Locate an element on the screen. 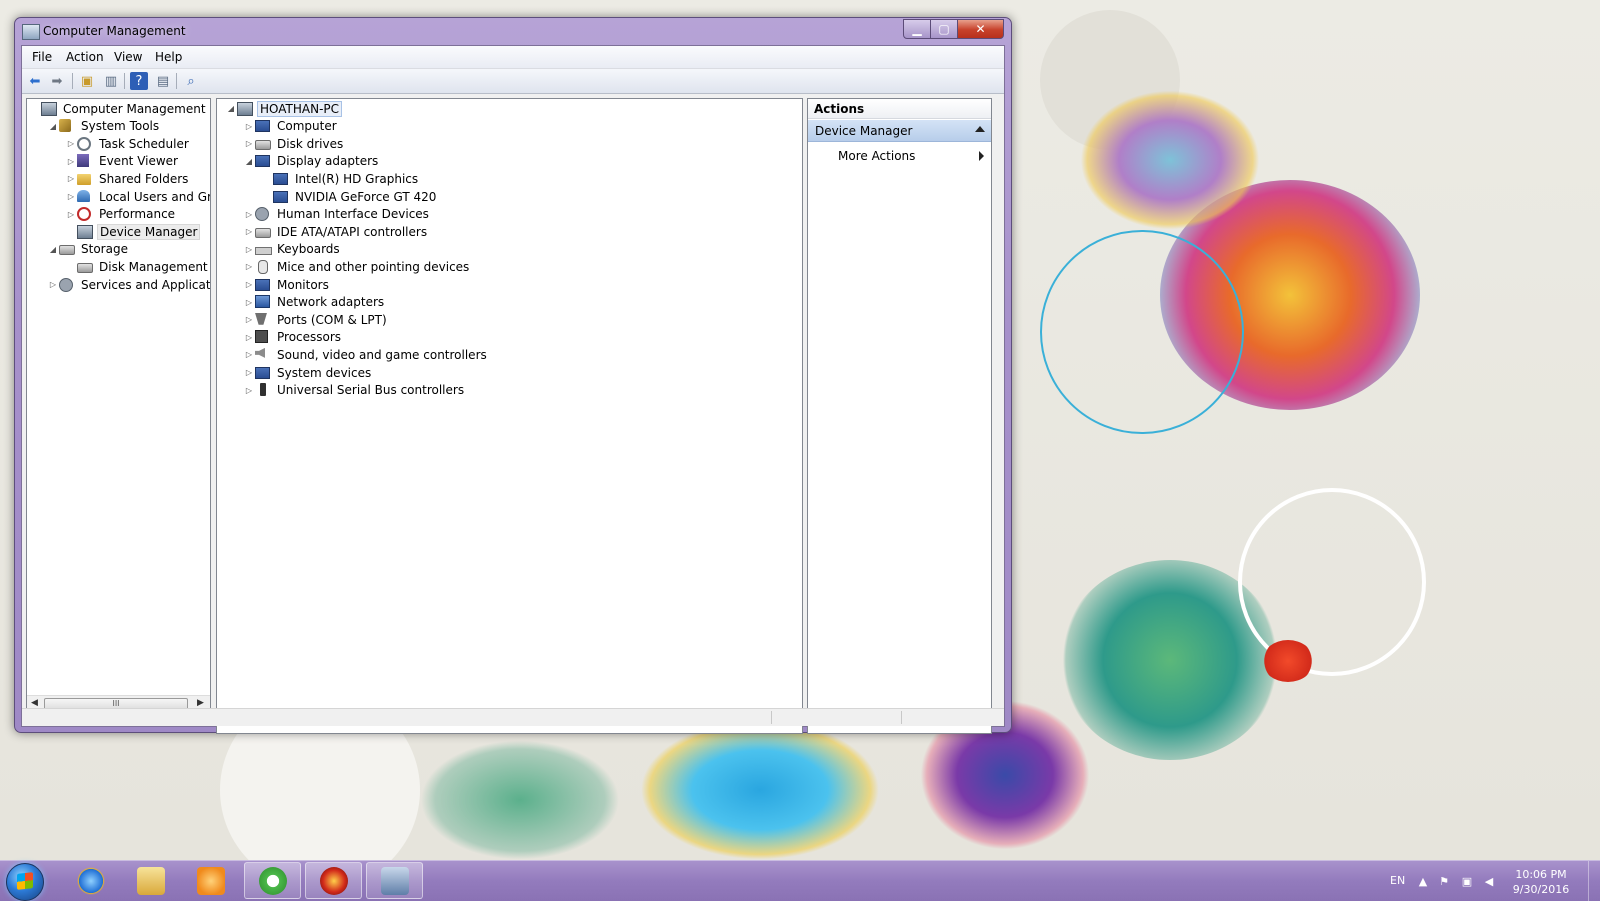 This screenshot has height=901, width=1600. clock: 10:06 PM 9/30/2016 is located at coordinates (1541, 882).